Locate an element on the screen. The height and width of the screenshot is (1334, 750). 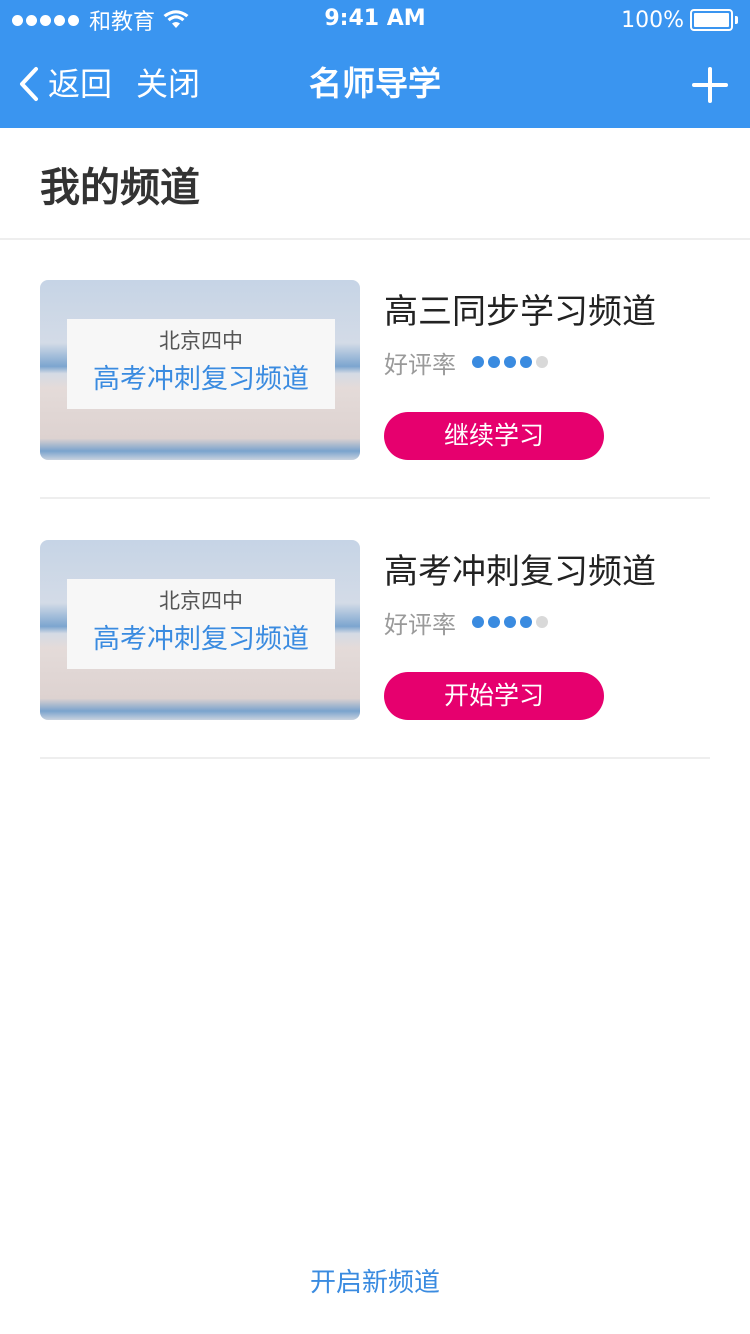
battery-icon is located at coordinates (714, 20).